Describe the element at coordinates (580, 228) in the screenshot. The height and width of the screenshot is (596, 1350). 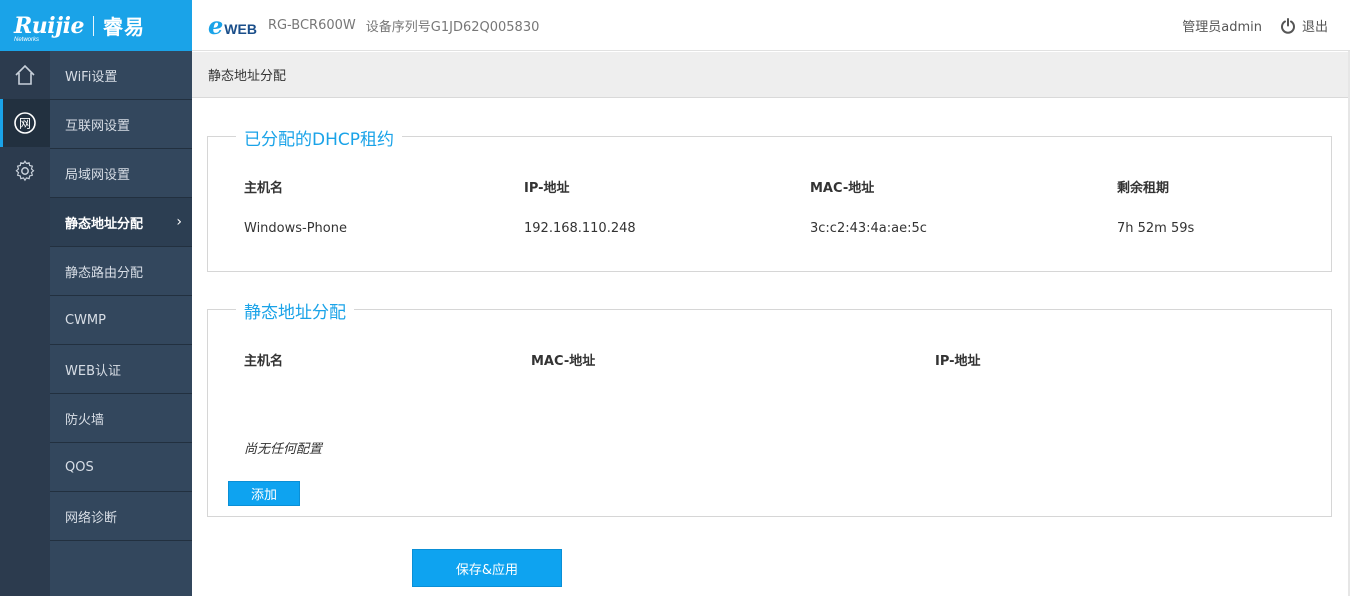
I see `cell-ip: 192.168.110.248` at that location.